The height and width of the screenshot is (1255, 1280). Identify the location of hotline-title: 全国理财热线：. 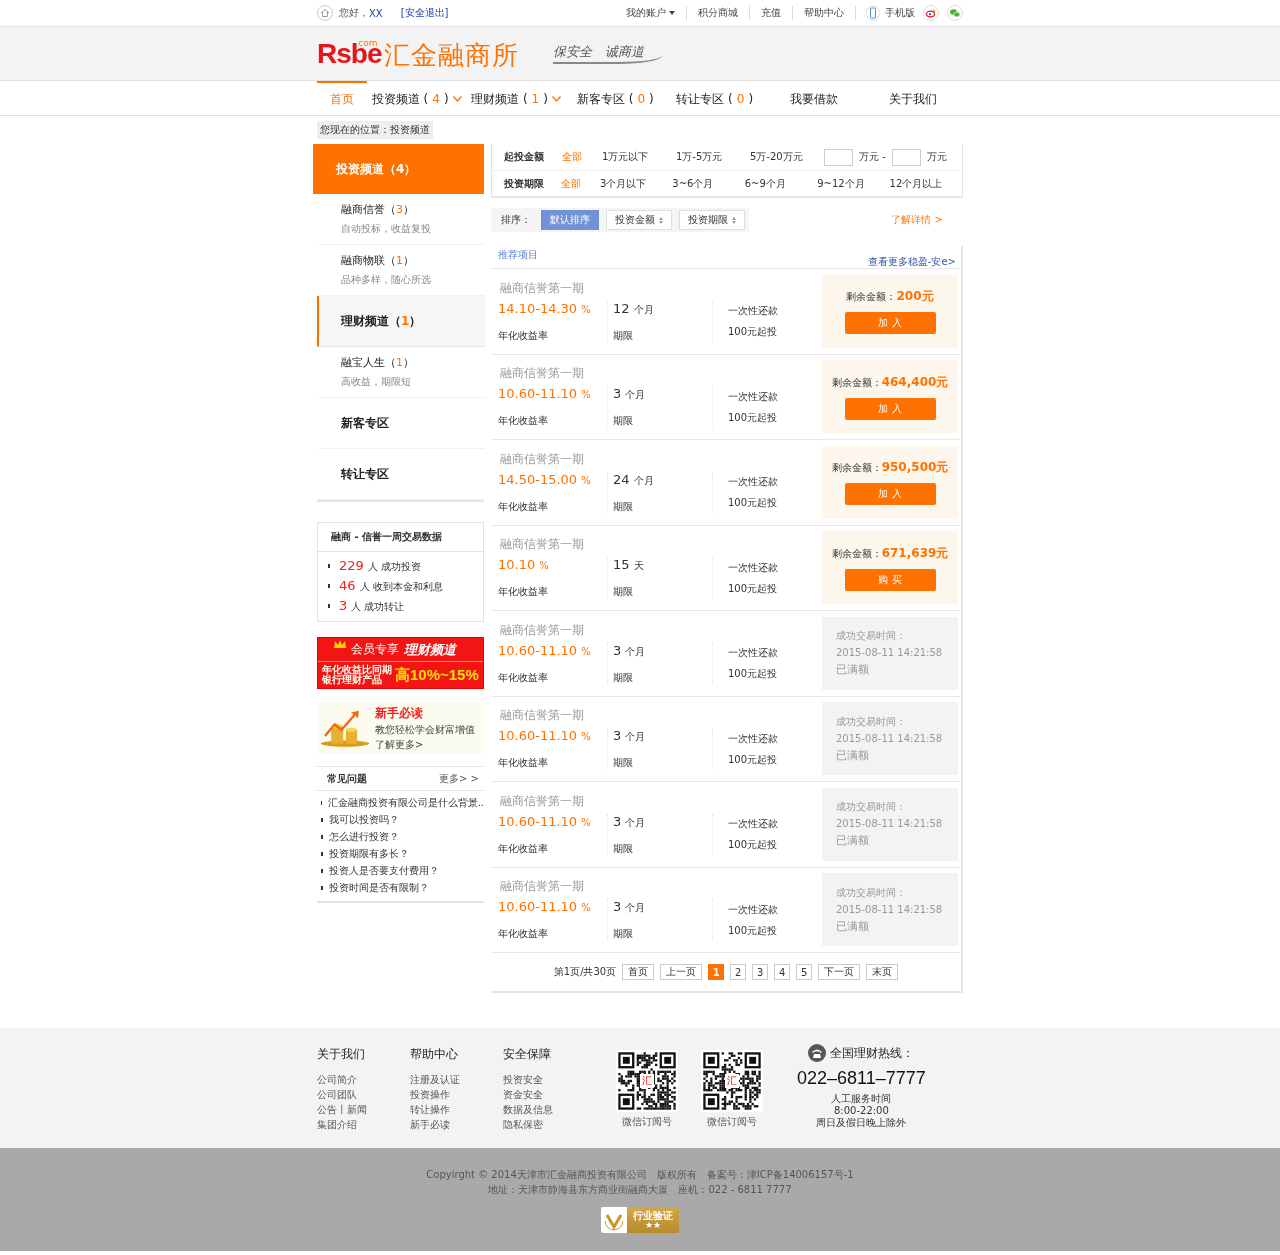
(872, 1053).